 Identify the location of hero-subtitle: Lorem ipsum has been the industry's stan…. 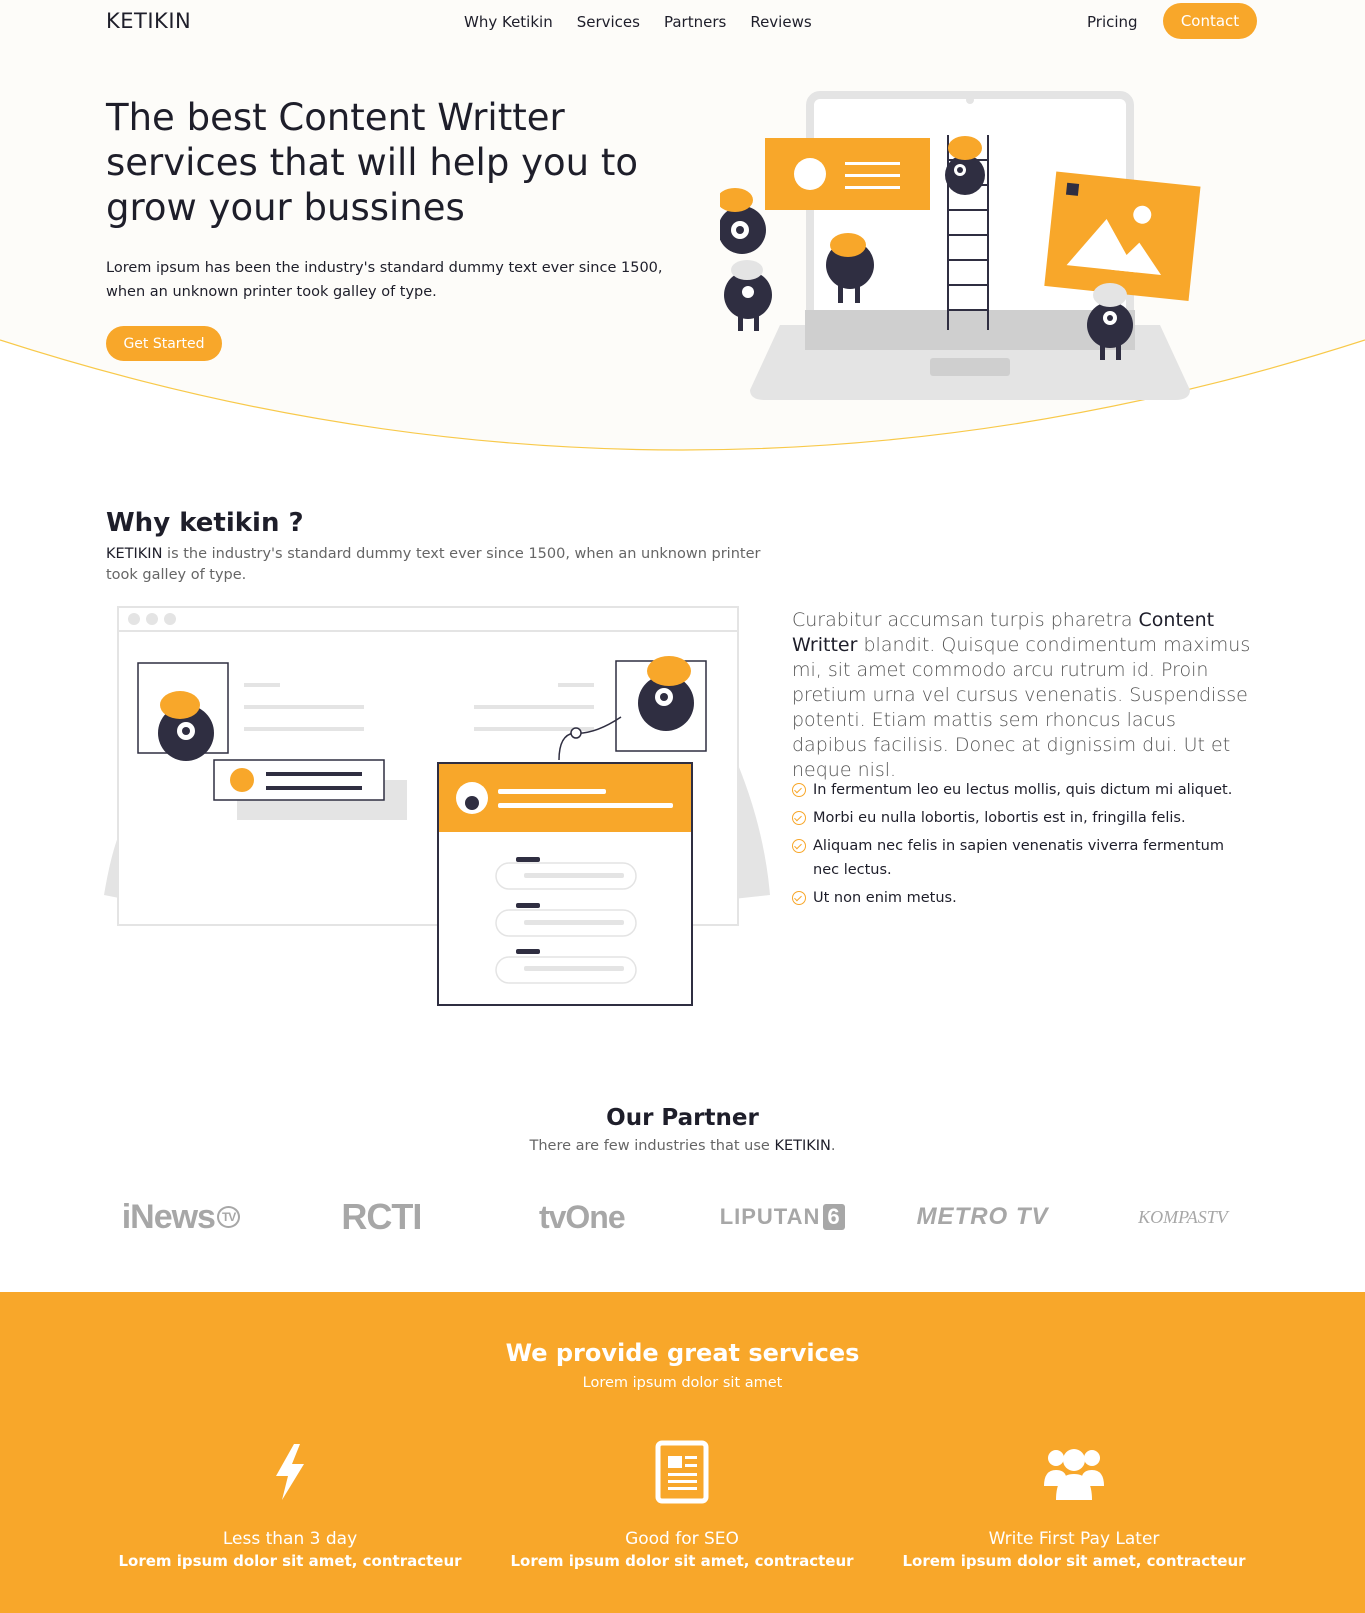
(384, 280).